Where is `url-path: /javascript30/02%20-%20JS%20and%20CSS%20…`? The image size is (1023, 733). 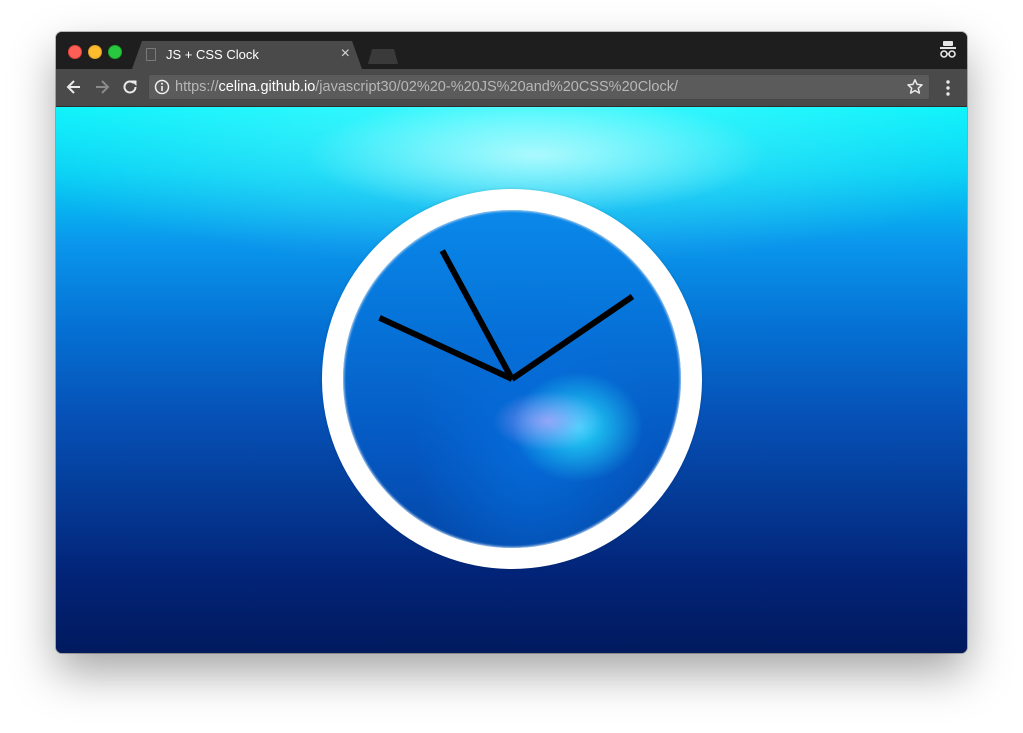 url-path: /javascript30/02%20-%20JS%20and%20CSS%20… is located at coordinates (496, 87).